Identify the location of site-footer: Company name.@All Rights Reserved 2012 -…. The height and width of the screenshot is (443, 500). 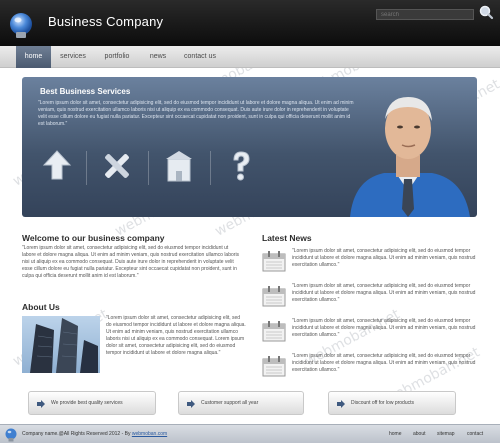
(250, 433).